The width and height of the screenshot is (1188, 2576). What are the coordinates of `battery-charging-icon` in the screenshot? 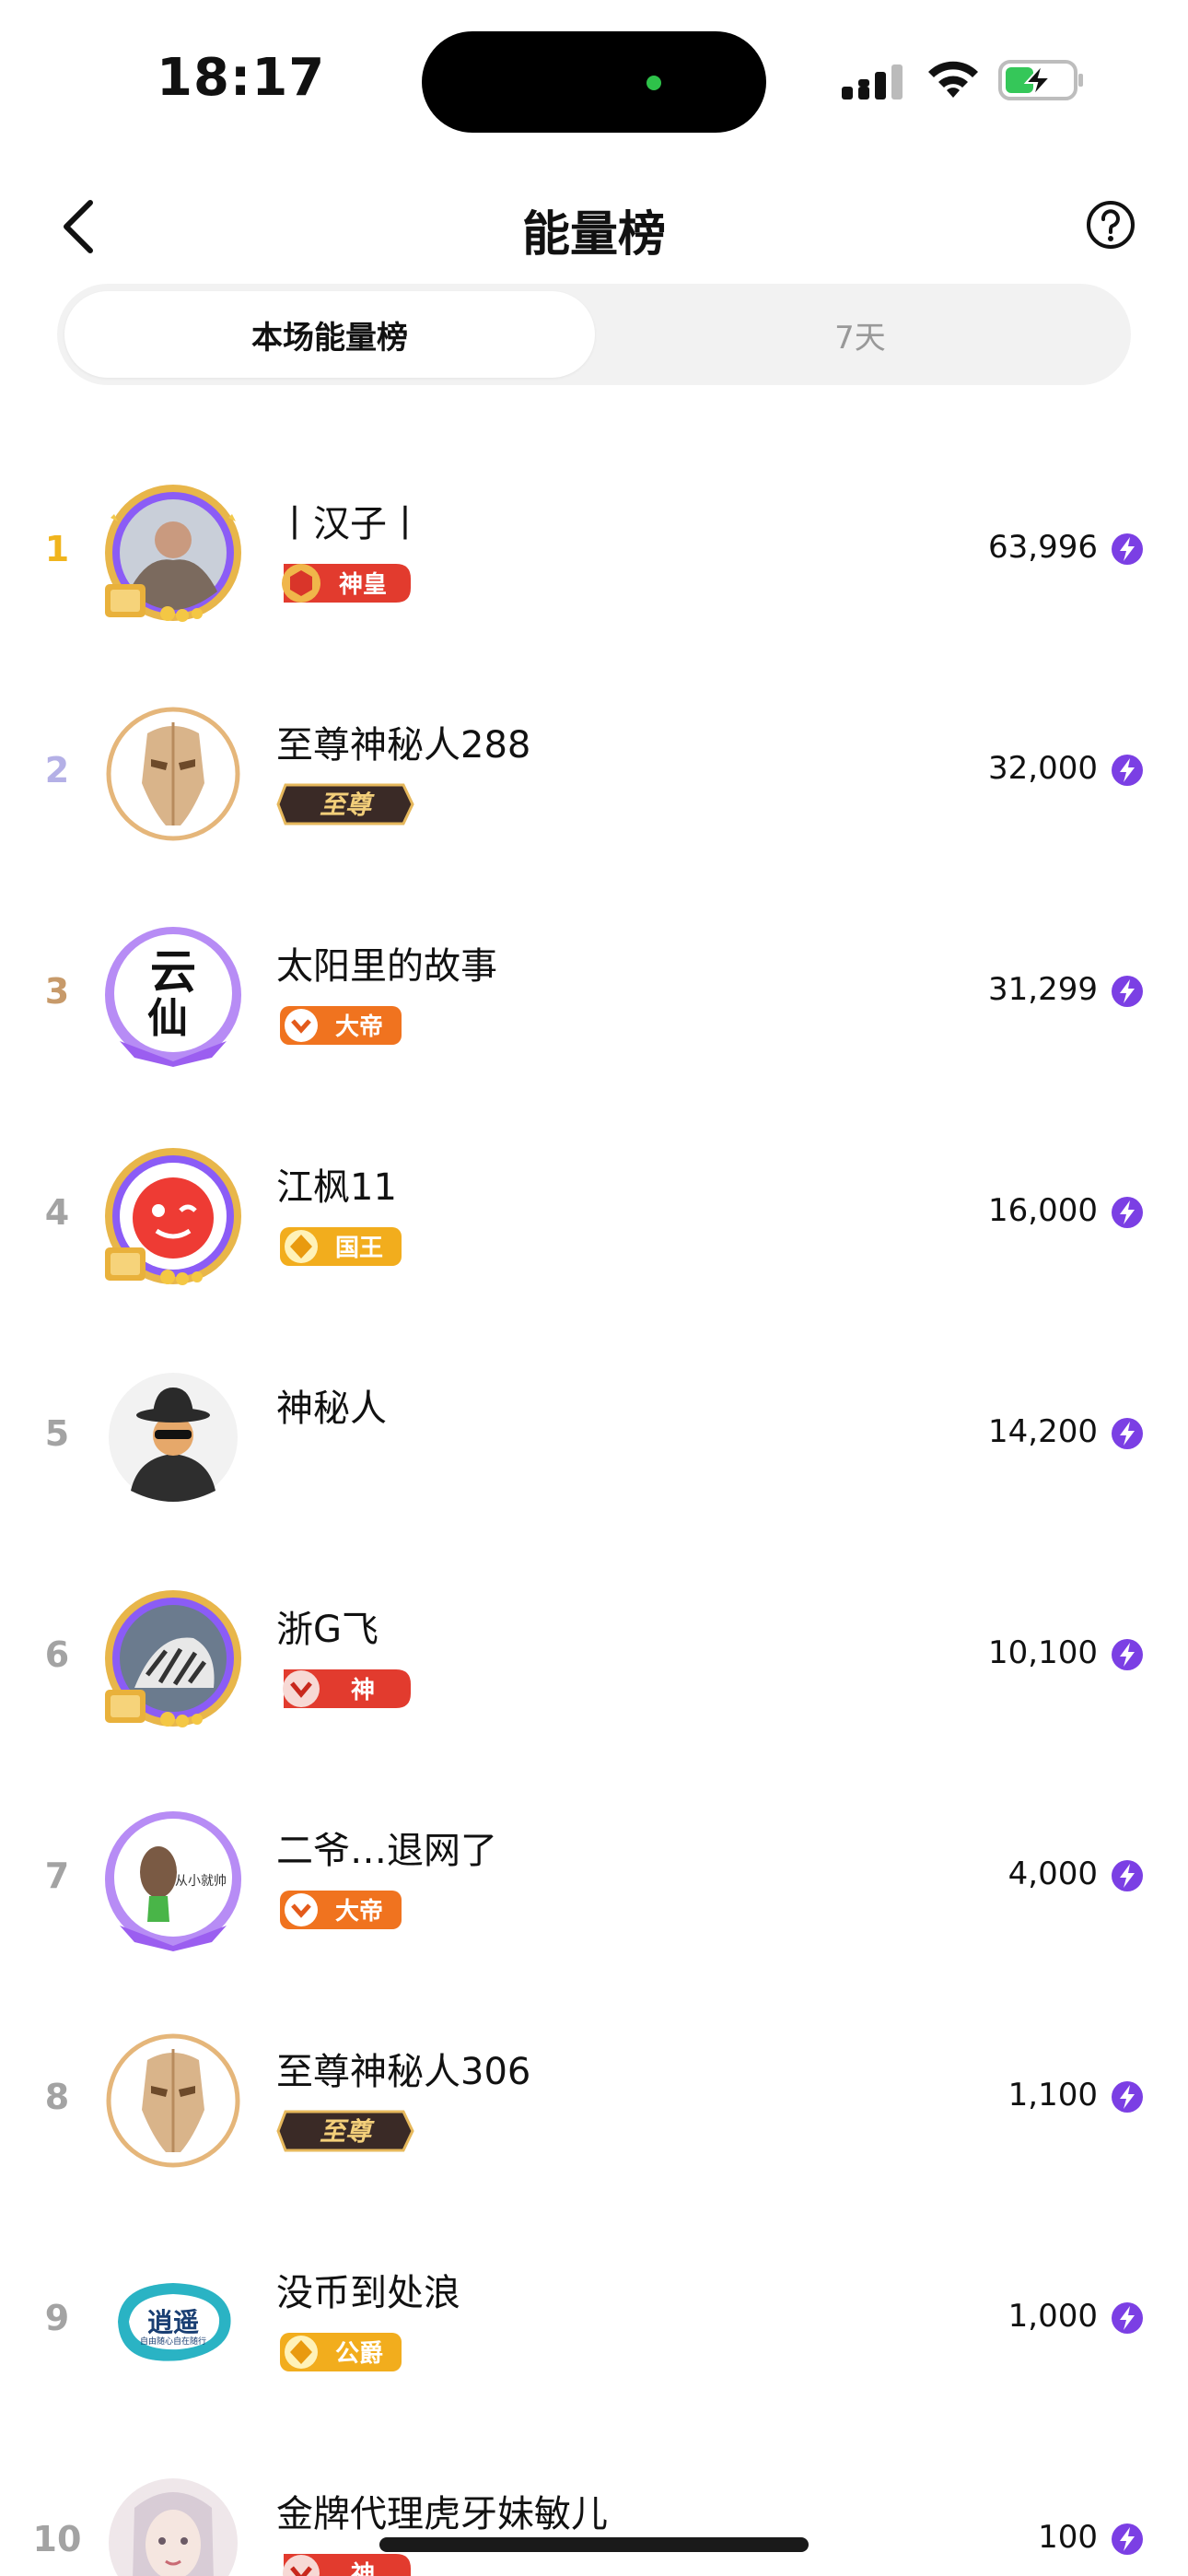 It's located at (1040, 80).